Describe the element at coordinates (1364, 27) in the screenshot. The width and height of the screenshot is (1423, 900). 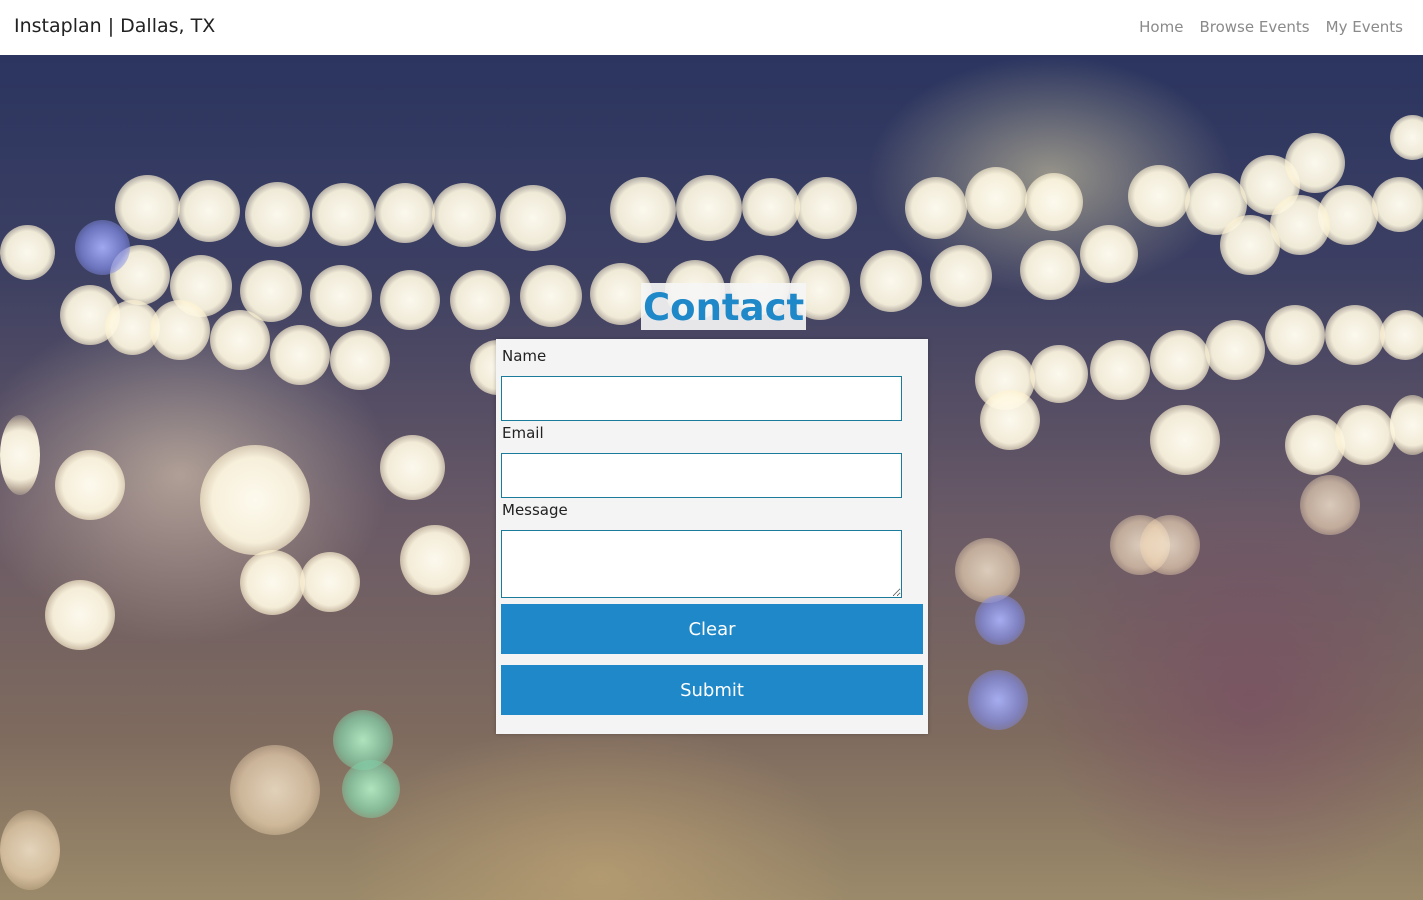
I see `nav-link-my-events: My Events` at that location.